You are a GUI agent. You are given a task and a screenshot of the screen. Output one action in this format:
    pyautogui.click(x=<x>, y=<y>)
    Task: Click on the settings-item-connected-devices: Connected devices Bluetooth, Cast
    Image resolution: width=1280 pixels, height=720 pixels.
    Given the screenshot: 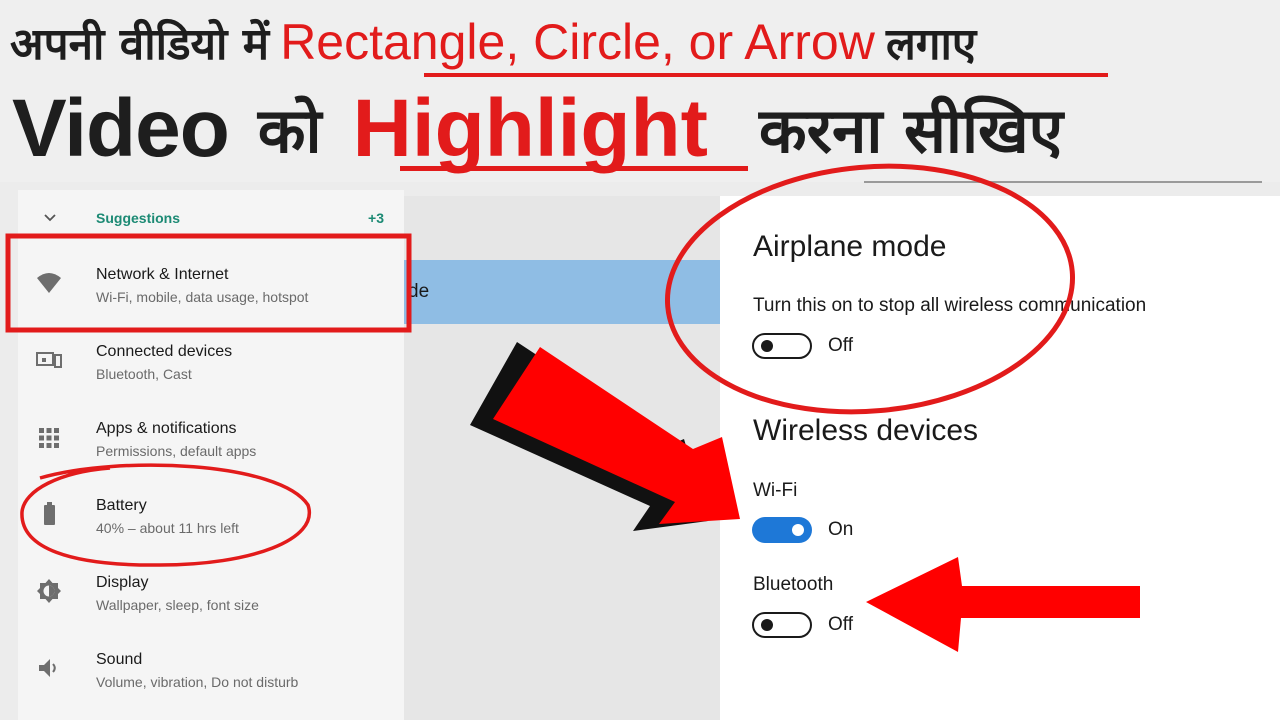 What is the action you would take?
    pyautogui.click(x=211, y=361)
    